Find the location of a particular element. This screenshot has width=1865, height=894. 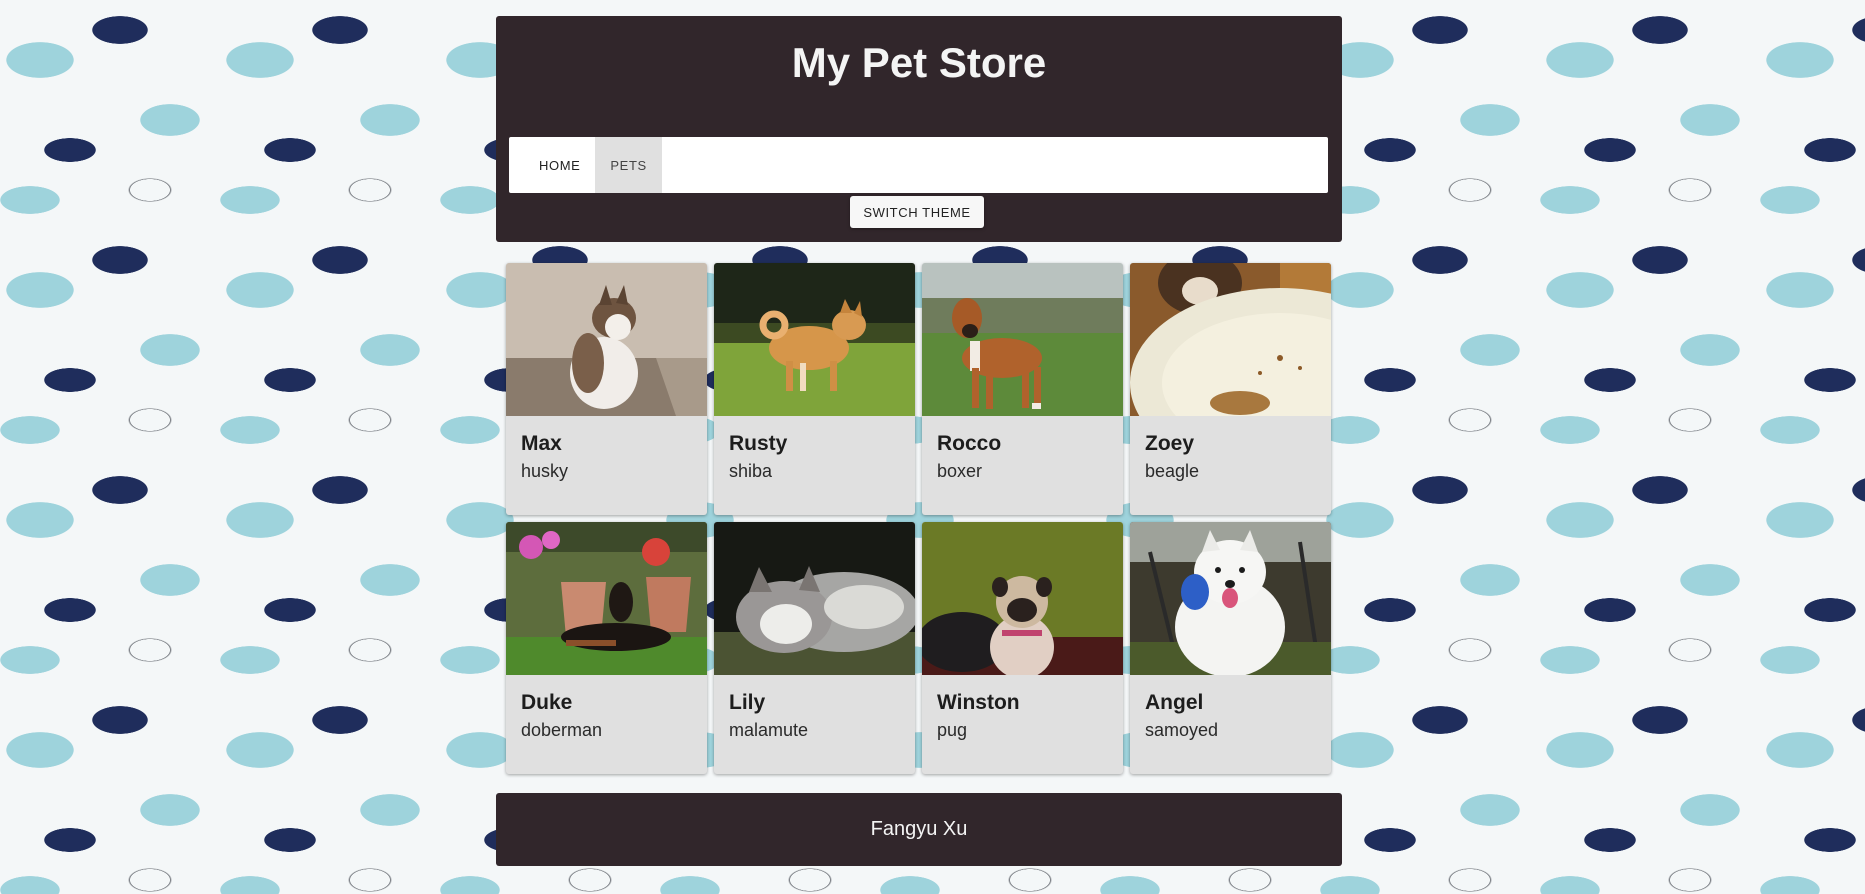

pet-photo-rusty is located at coordinates (814, 339).